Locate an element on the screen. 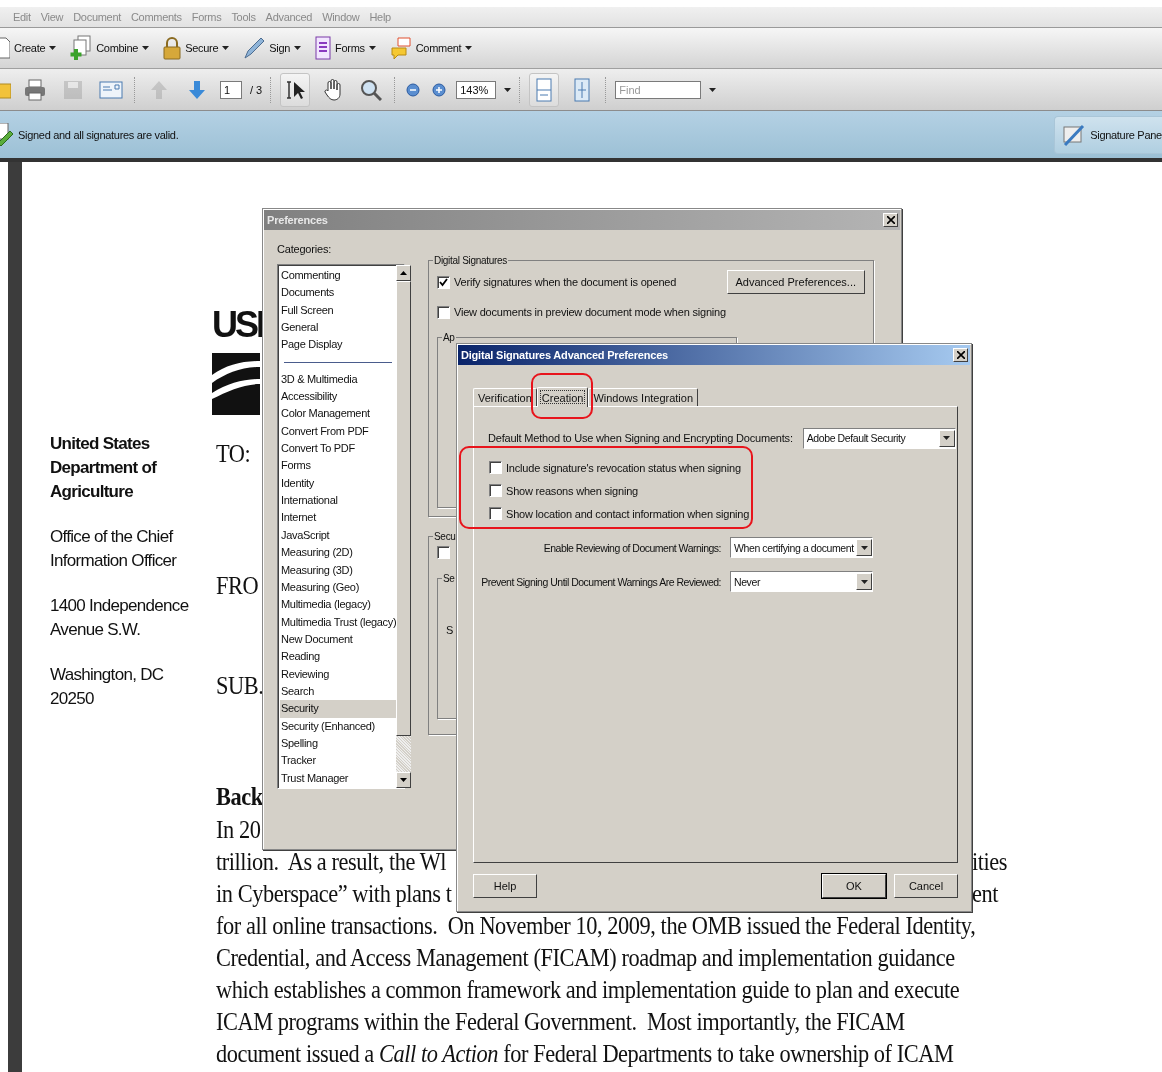 The image size is (1162, 1072). category-item: General is located at coordinates (338, 328).